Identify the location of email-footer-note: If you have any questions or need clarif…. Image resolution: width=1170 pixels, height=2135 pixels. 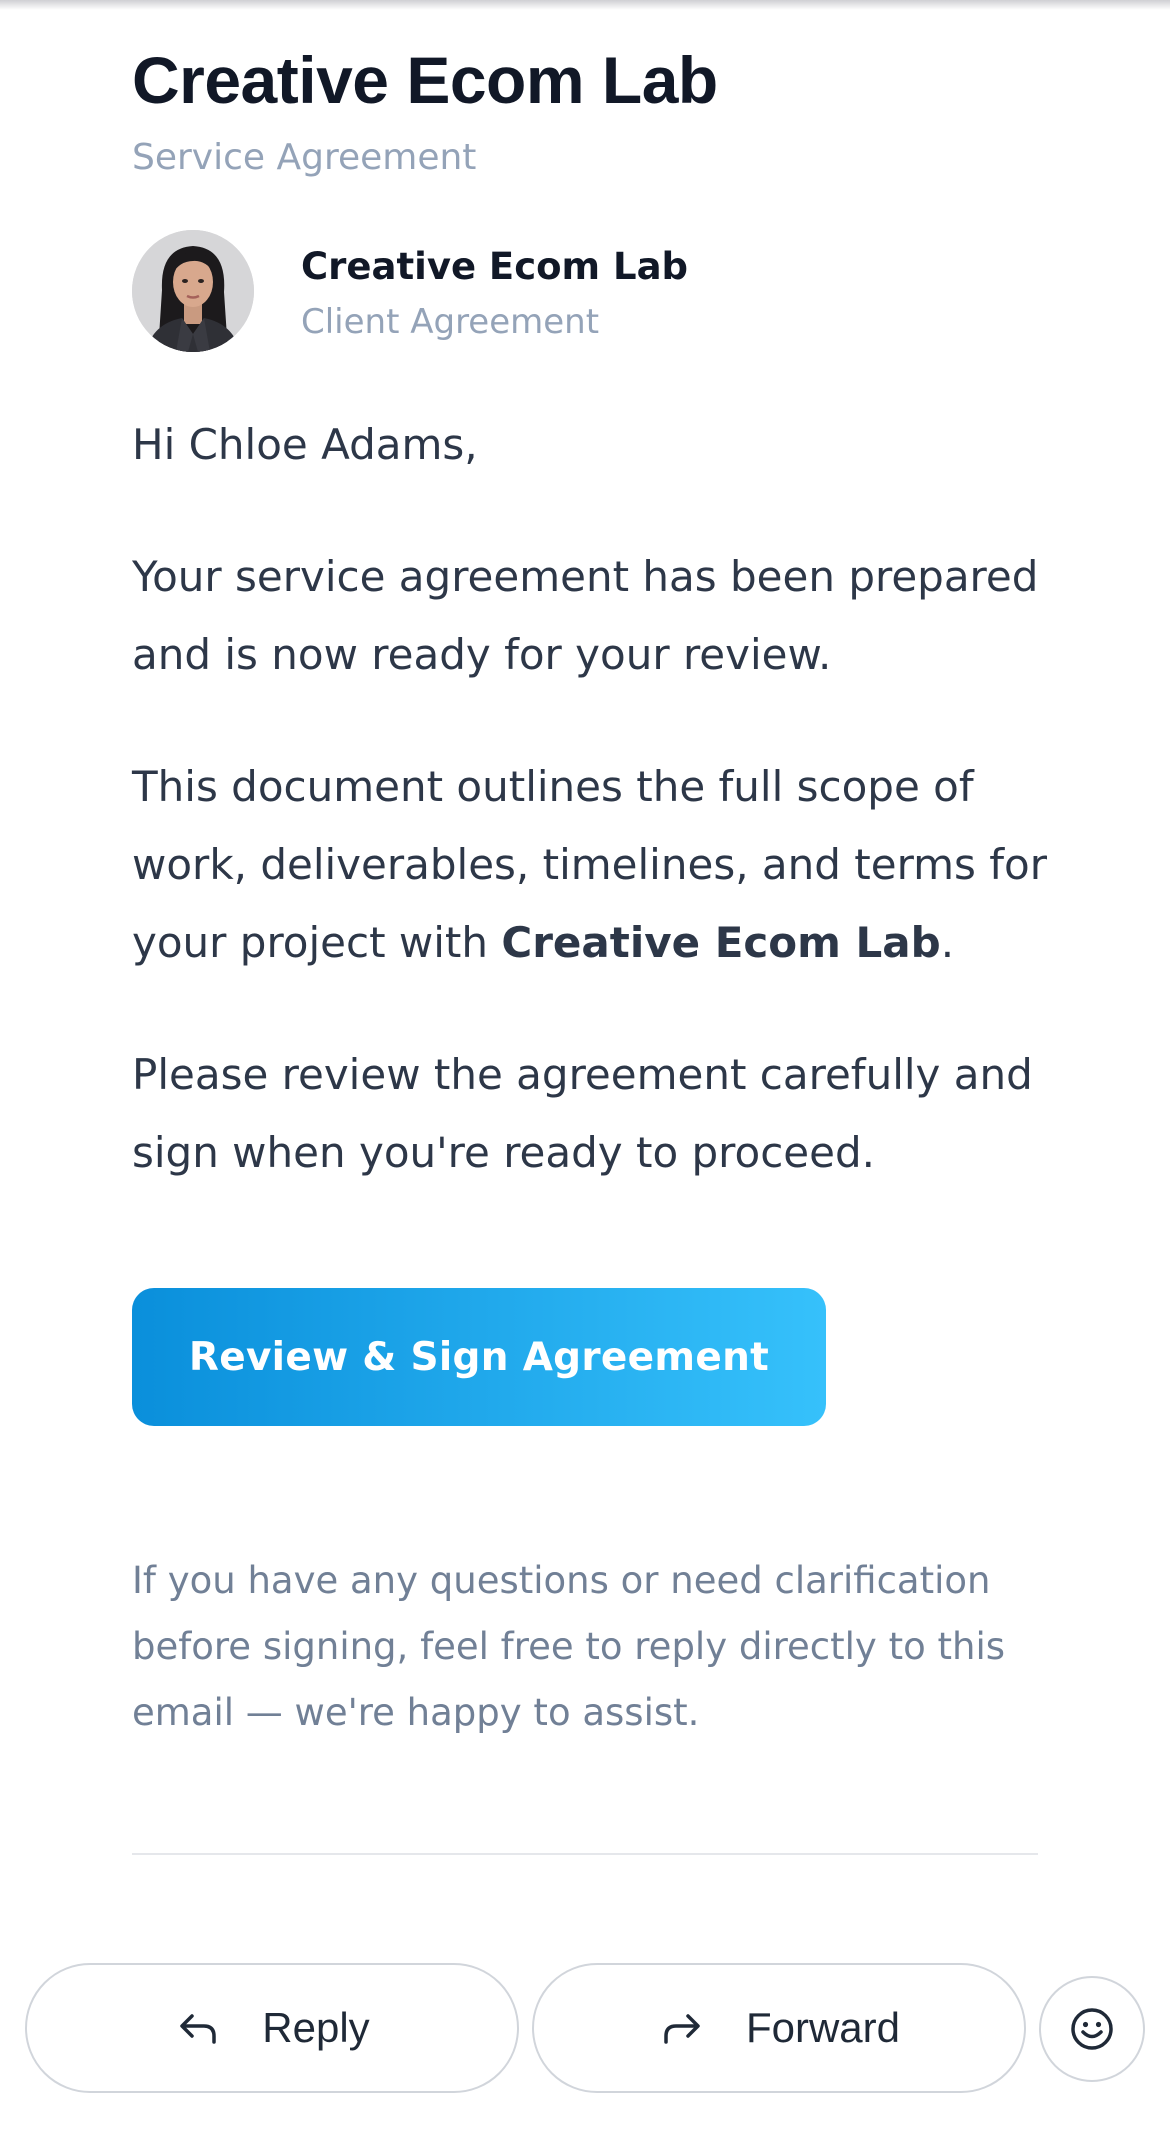
(569, 1646).